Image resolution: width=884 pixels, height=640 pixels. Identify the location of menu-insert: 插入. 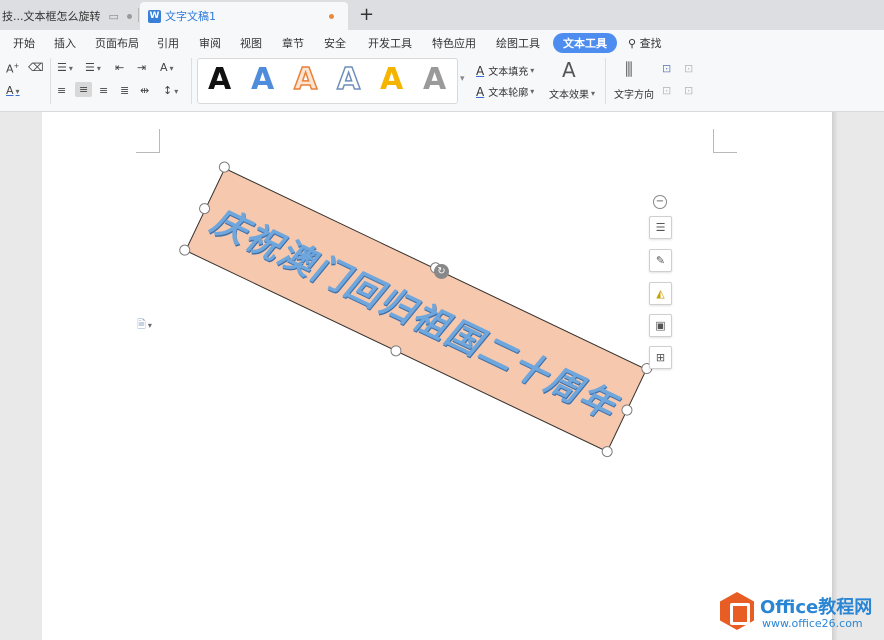
(65, 43).